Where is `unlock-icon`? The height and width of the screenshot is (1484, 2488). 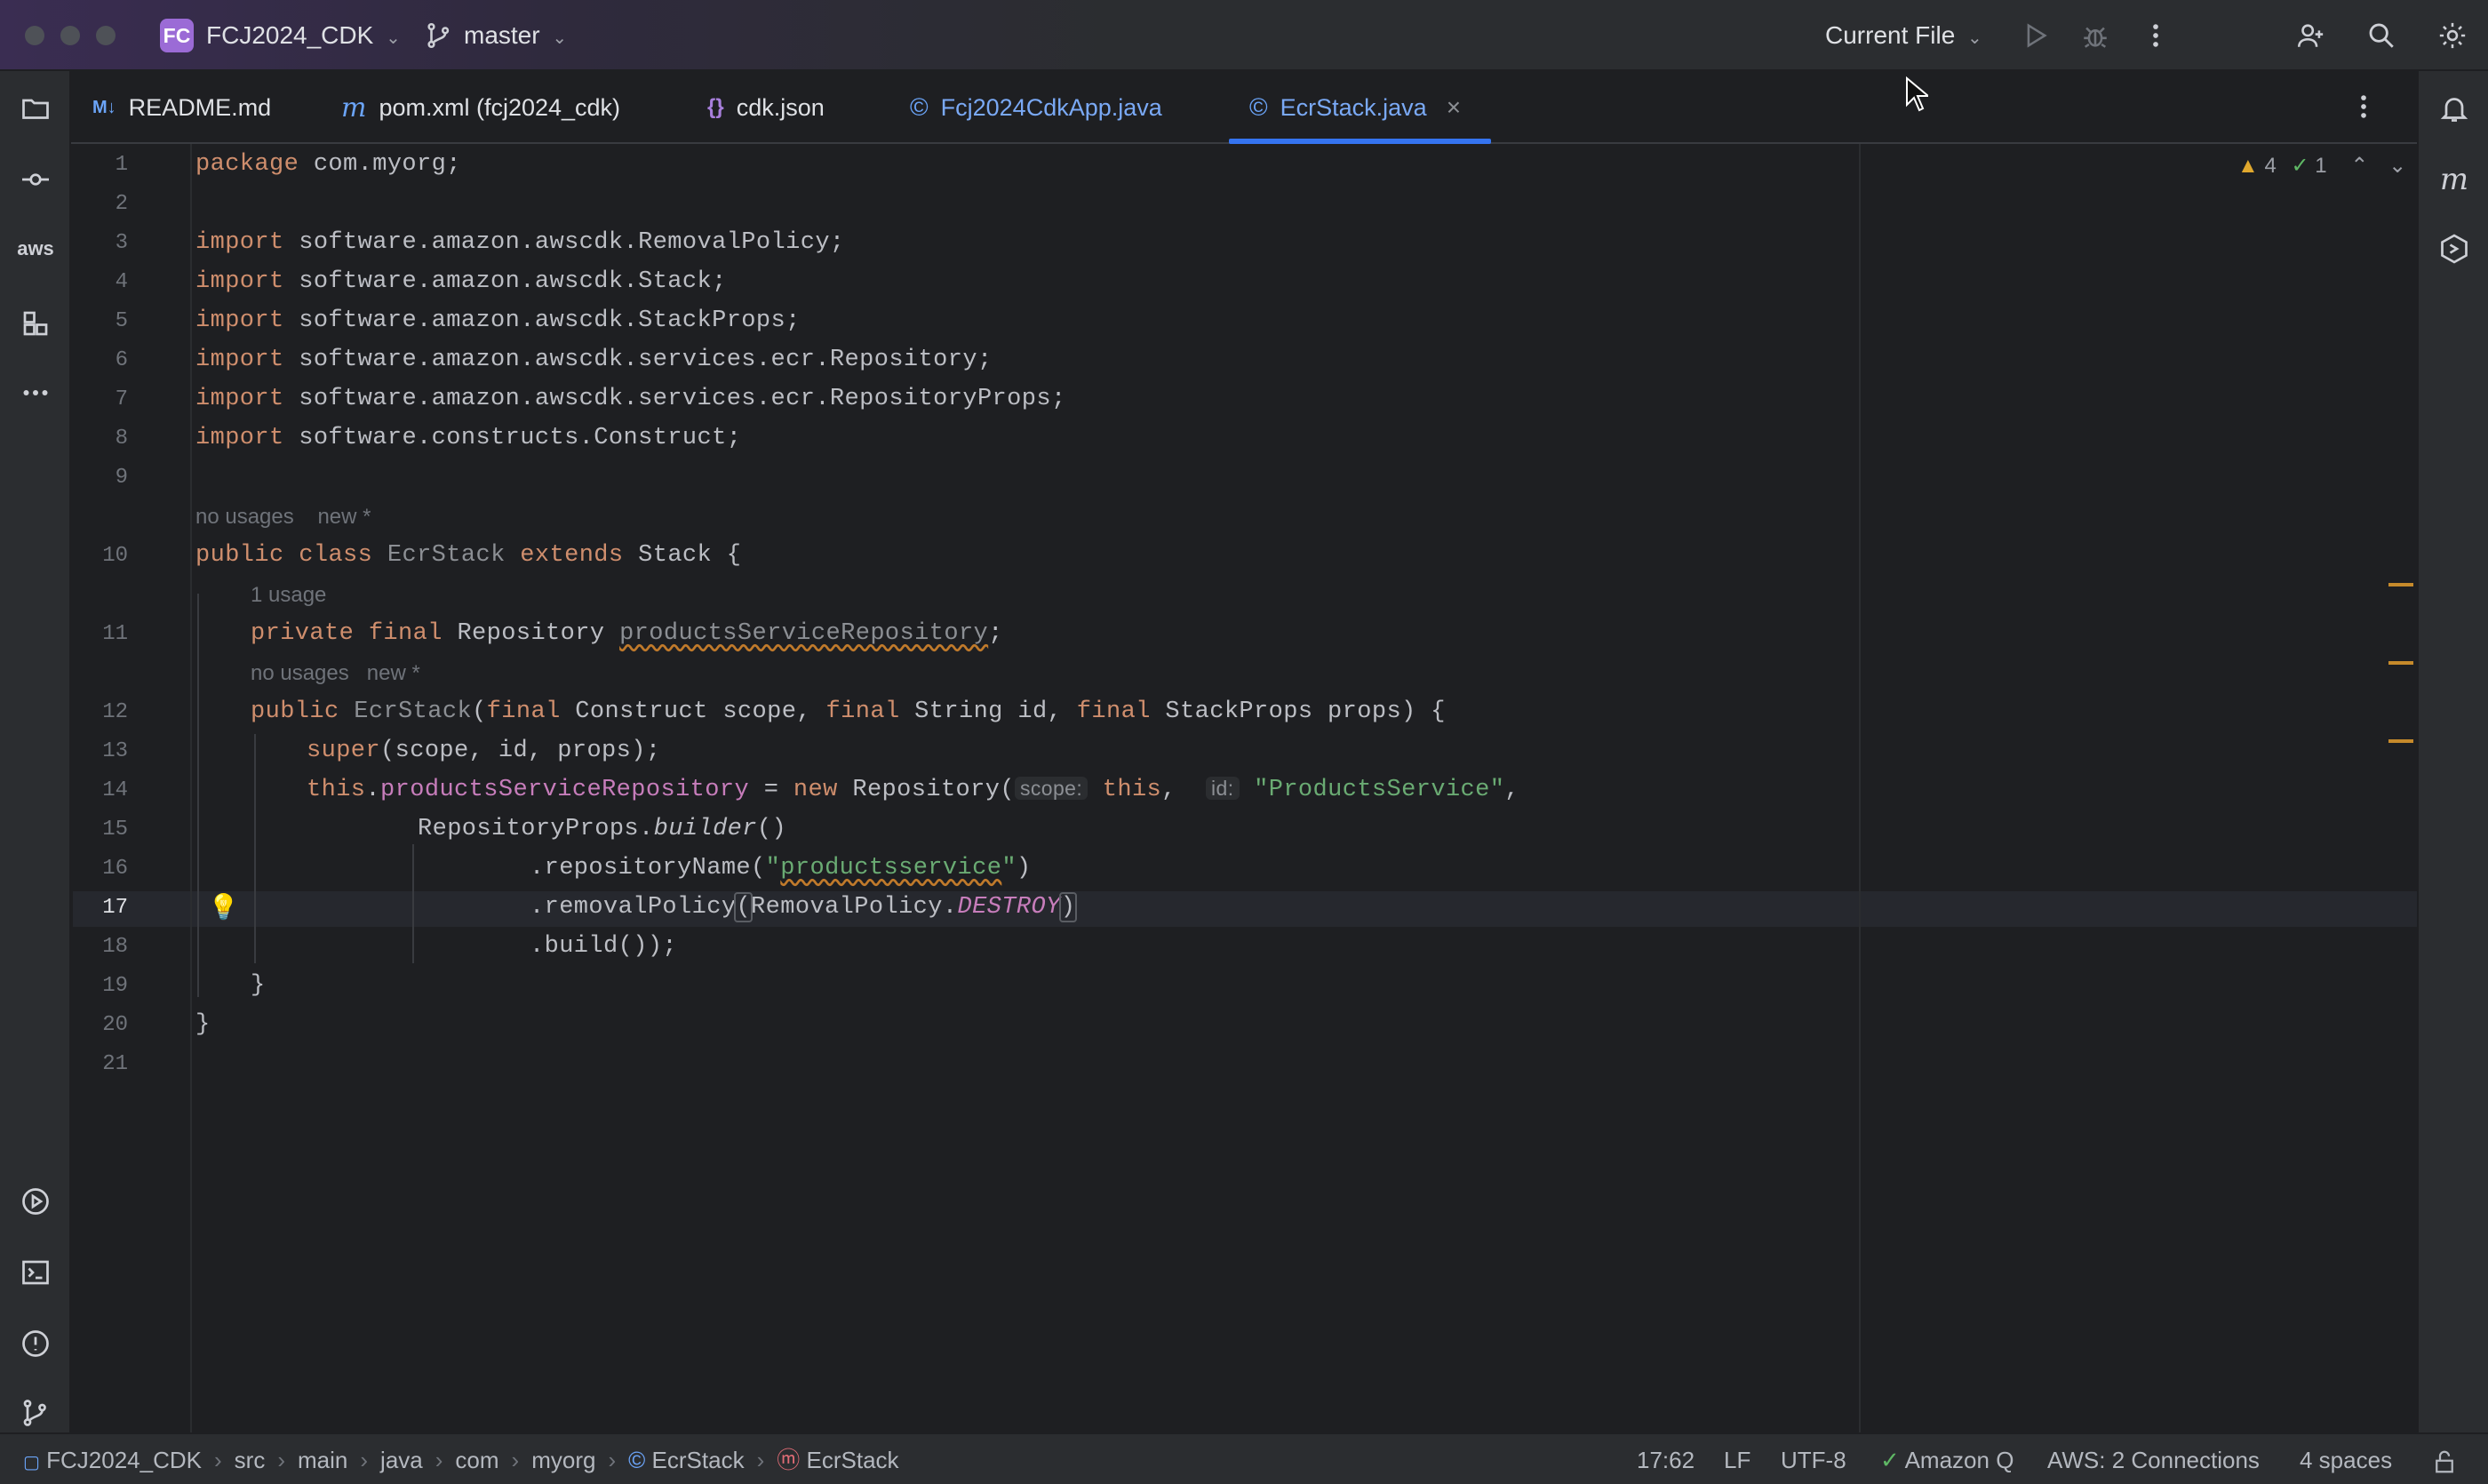
unlock-icon is located at coordinates (2444, 1459).